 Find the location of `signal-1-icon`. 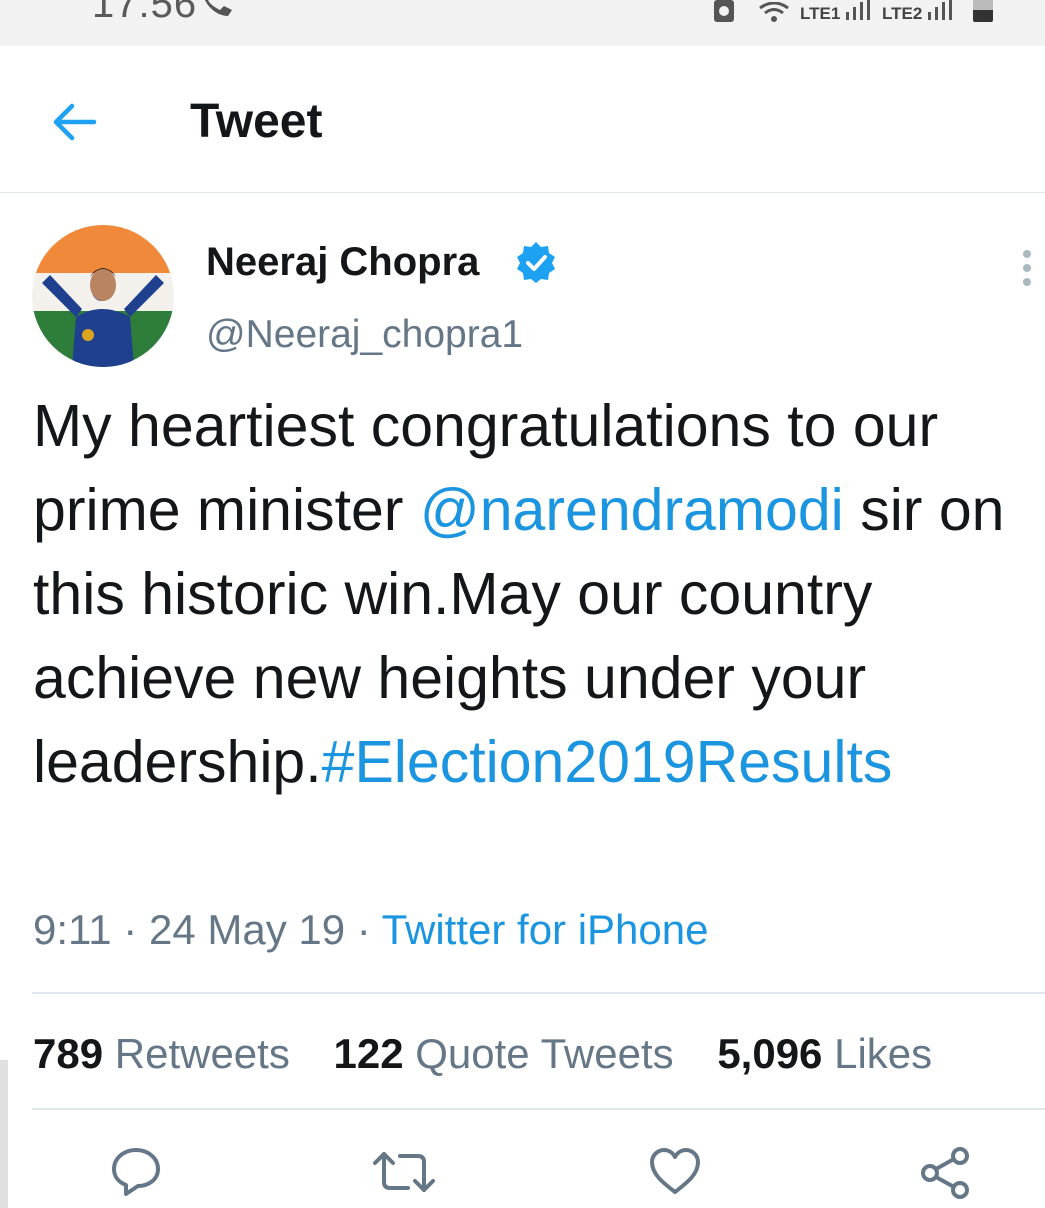

signal-1-icon is located at coordinates (858, 10).